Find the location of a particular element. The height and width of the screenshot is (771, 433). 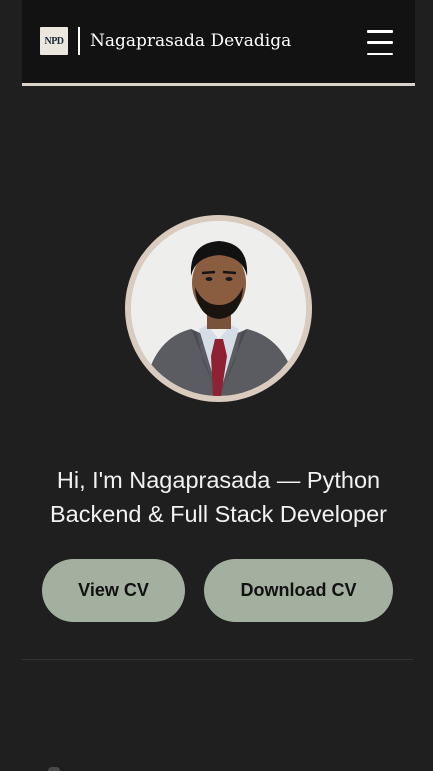

logo-text: NPD is located at coordinates (54, 41).